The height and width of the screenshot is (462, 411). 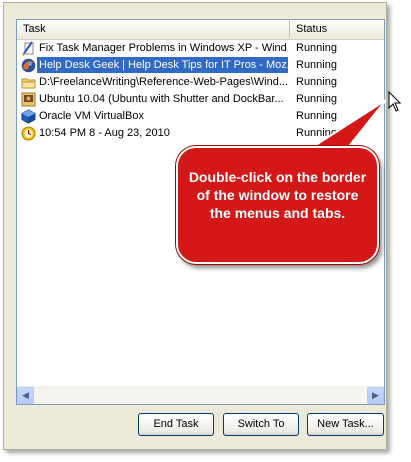 What do you see at coordinates (200, 395) in the screenshot?
I see `horizontal-scrollbar: ◀ ▶` at bounding box center [200, 395].